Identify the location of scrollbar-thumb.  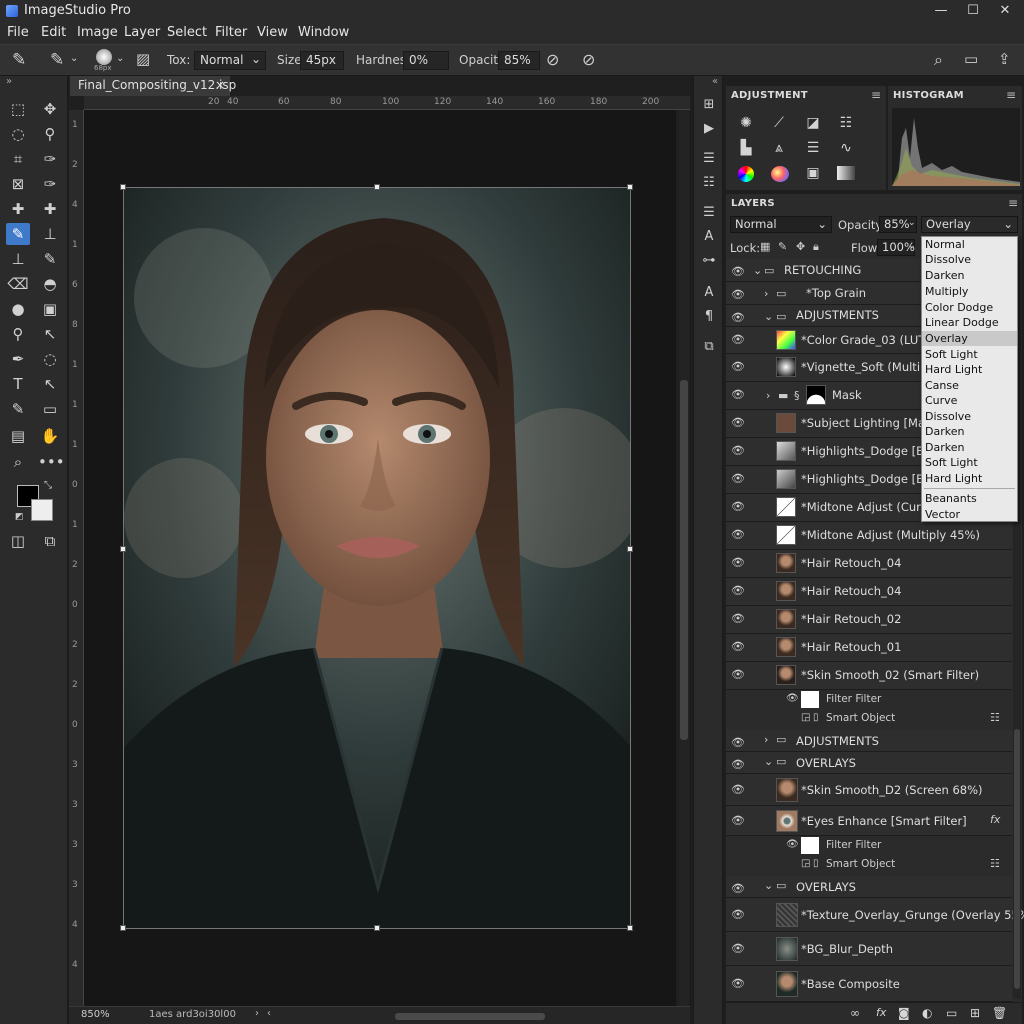
(1017, 859).